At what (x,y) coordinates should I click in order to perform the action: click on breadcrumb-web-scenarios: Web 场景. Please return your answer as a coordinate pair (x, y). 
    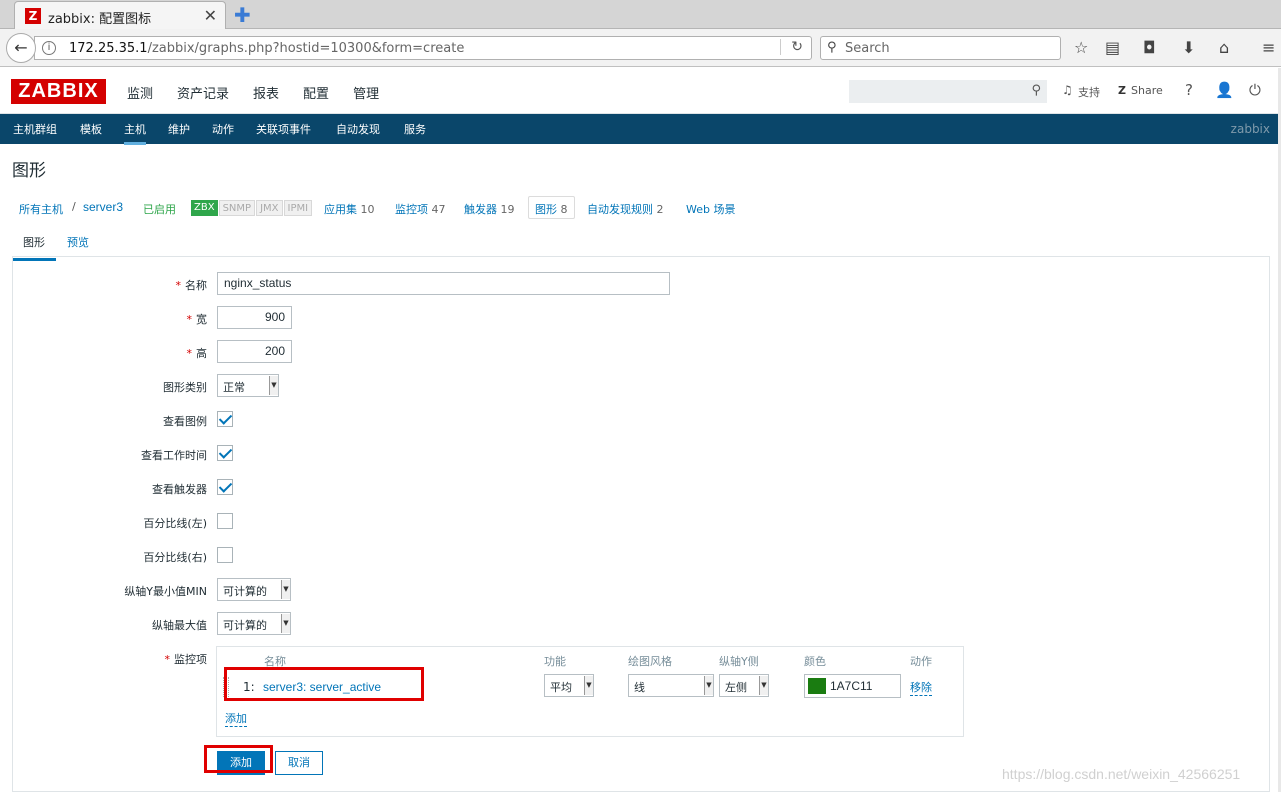
    Looking at the image, I should click on (710, 209).